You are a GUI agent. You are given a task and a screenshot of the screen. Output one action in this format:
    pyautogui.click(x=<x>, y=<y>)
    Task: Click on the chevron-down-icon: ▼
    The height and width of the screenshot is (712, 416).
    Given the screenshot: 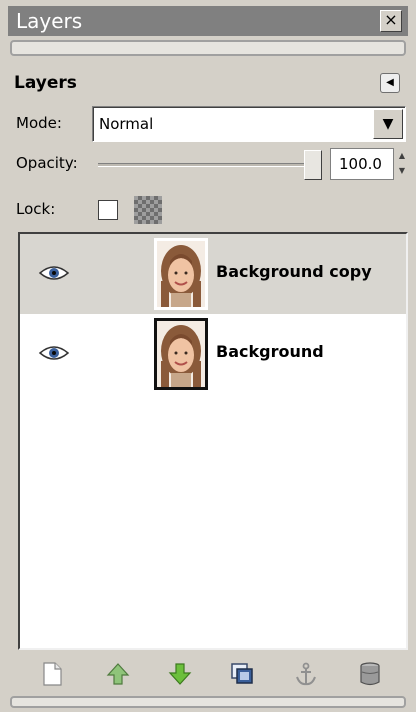 What is the action you would take?
    pyautogui.click(x=388, y=124)
    